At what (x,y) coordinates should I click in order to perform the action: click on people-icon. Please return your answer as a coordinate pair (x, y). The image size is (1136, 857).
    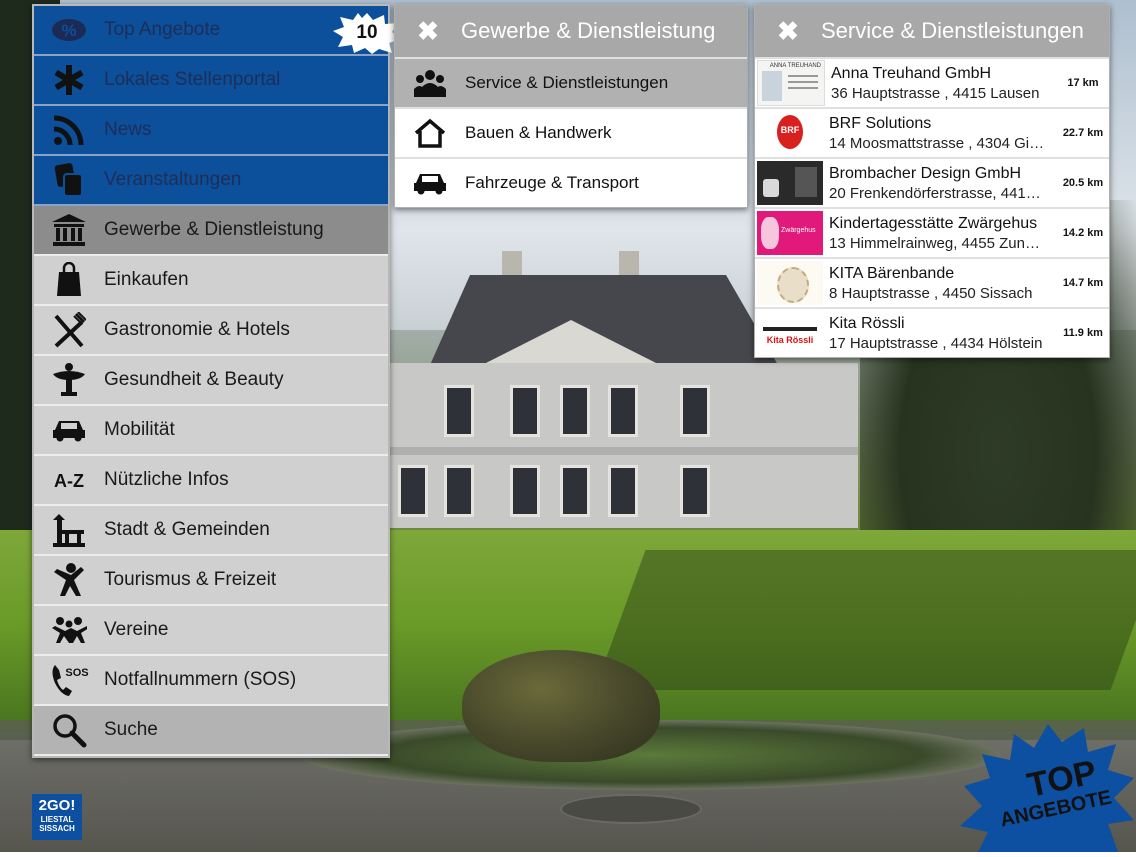
    Looking at the image, I should click on (430, 83).